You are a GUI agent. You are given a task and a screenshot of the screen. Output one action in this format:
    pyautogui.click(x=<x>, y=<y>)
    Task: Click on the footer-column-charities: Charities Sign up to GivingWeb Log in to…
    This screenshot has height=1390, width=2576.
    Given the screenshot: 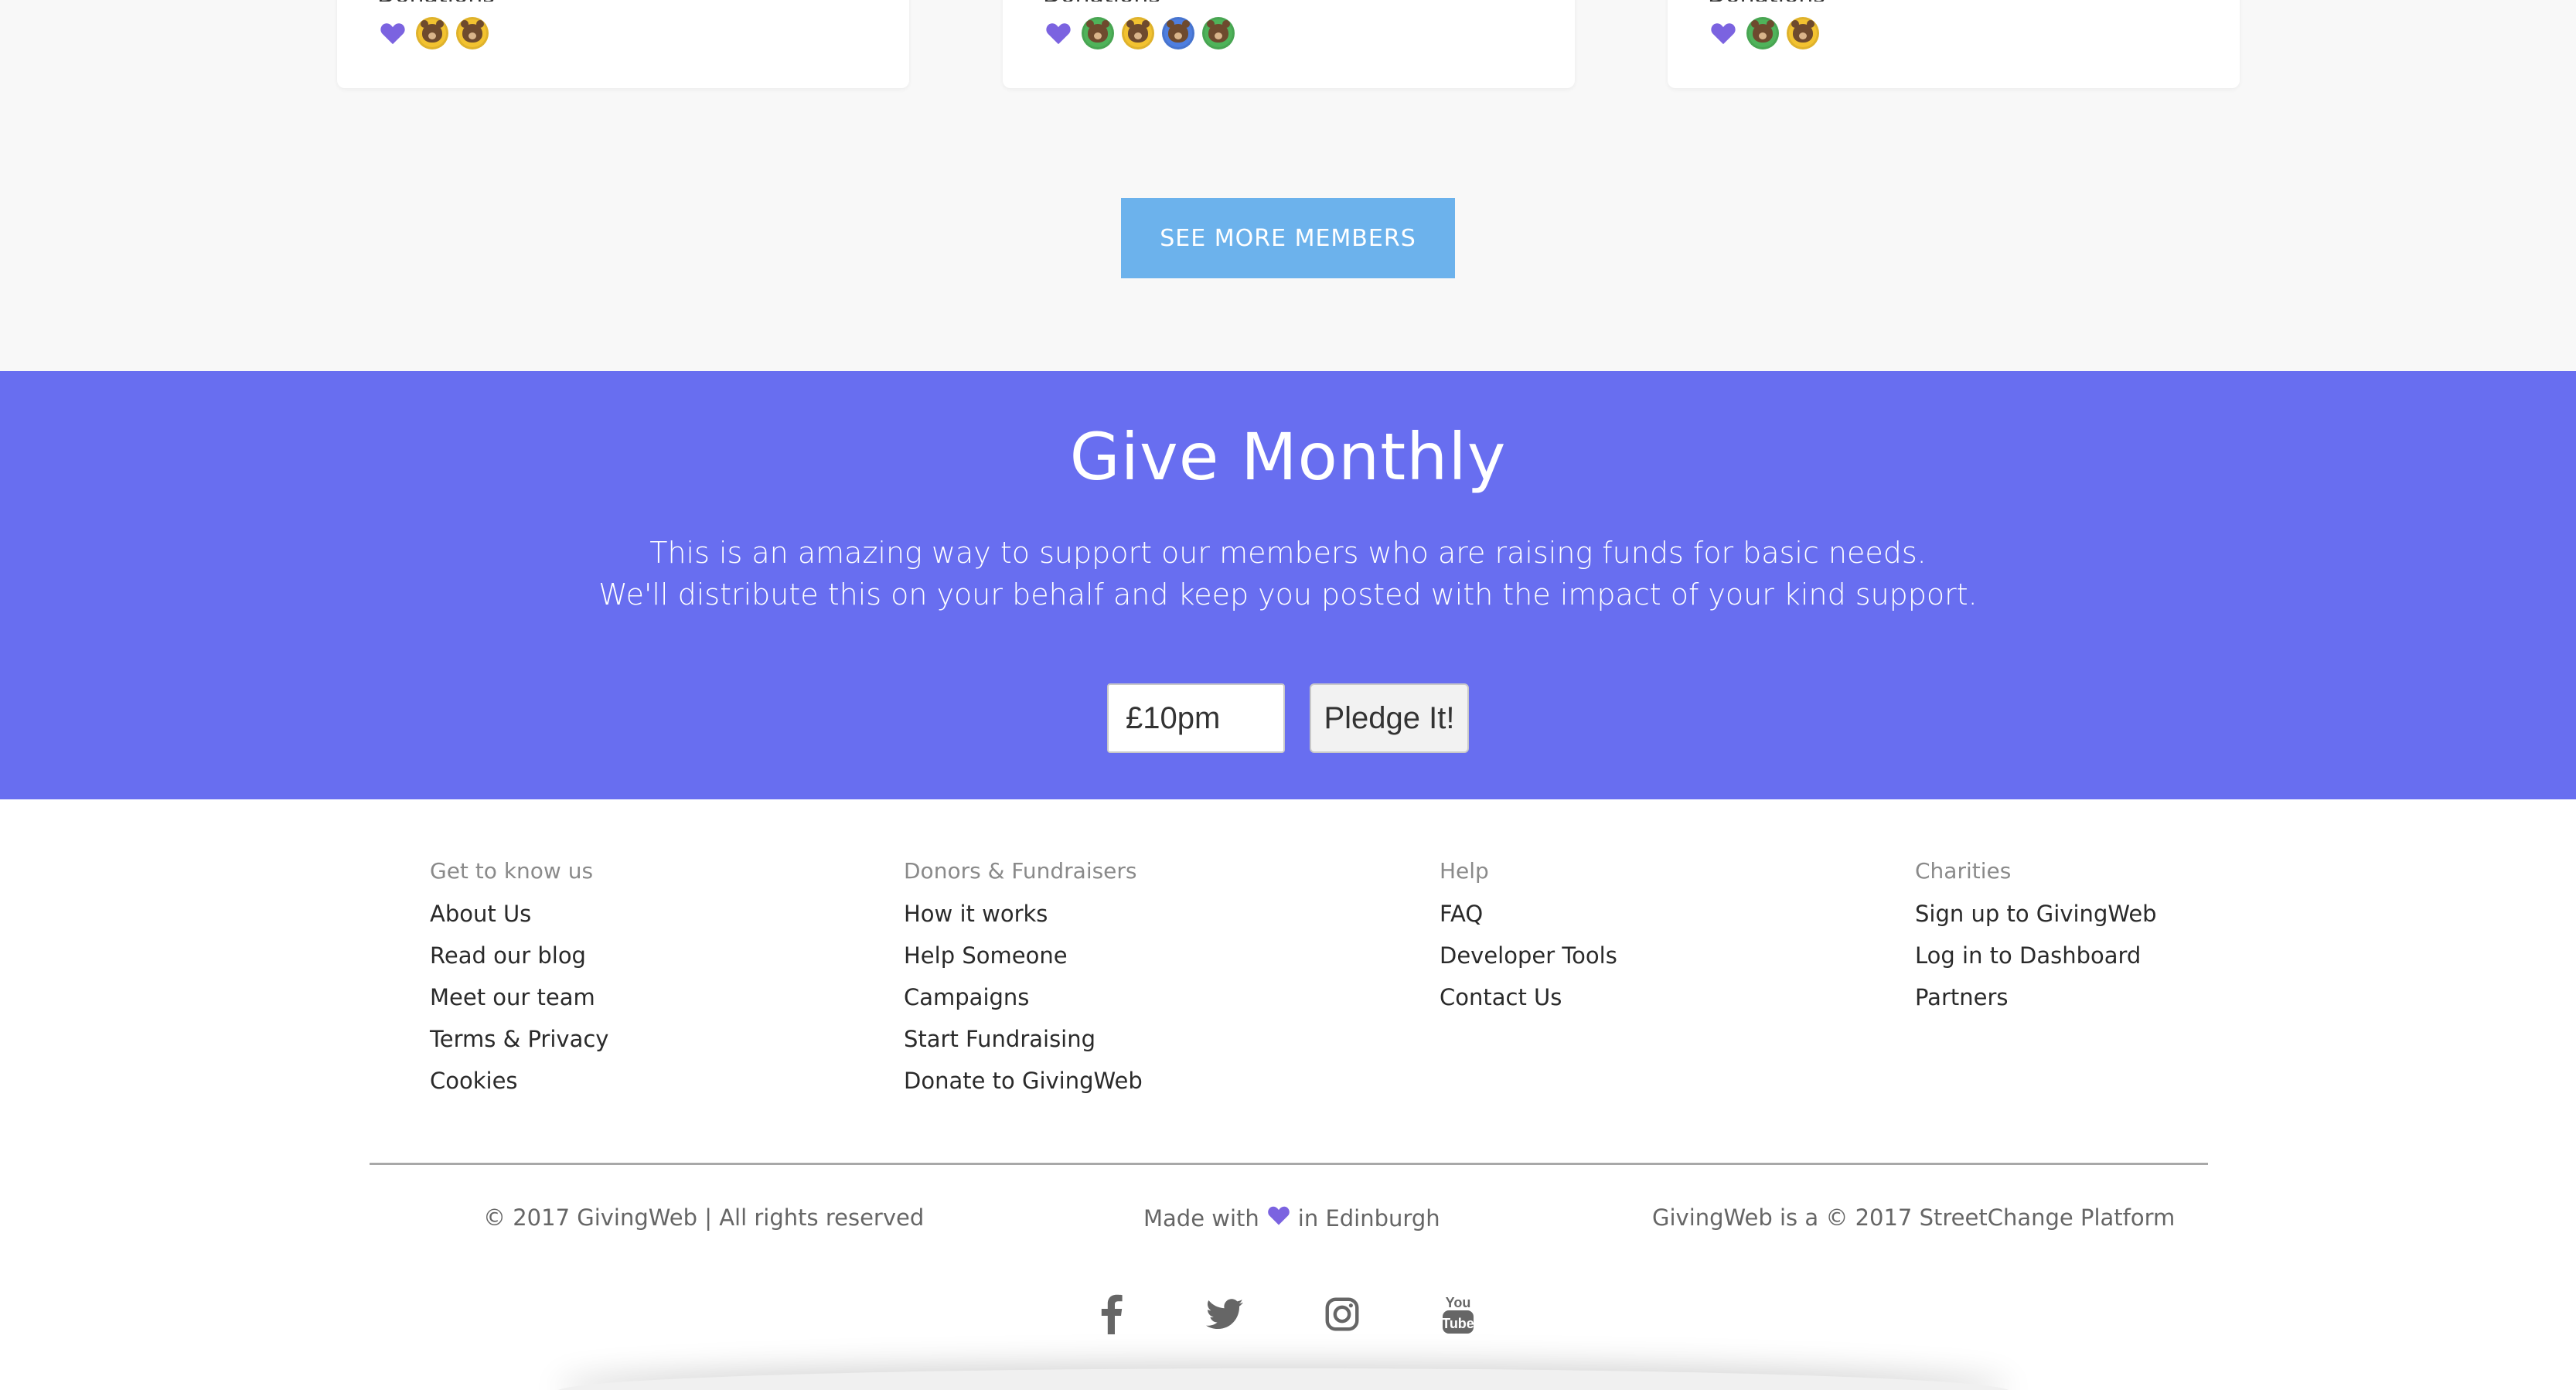 What is the action you would take?
    pyautogui.click(x=2036, y=942)
    